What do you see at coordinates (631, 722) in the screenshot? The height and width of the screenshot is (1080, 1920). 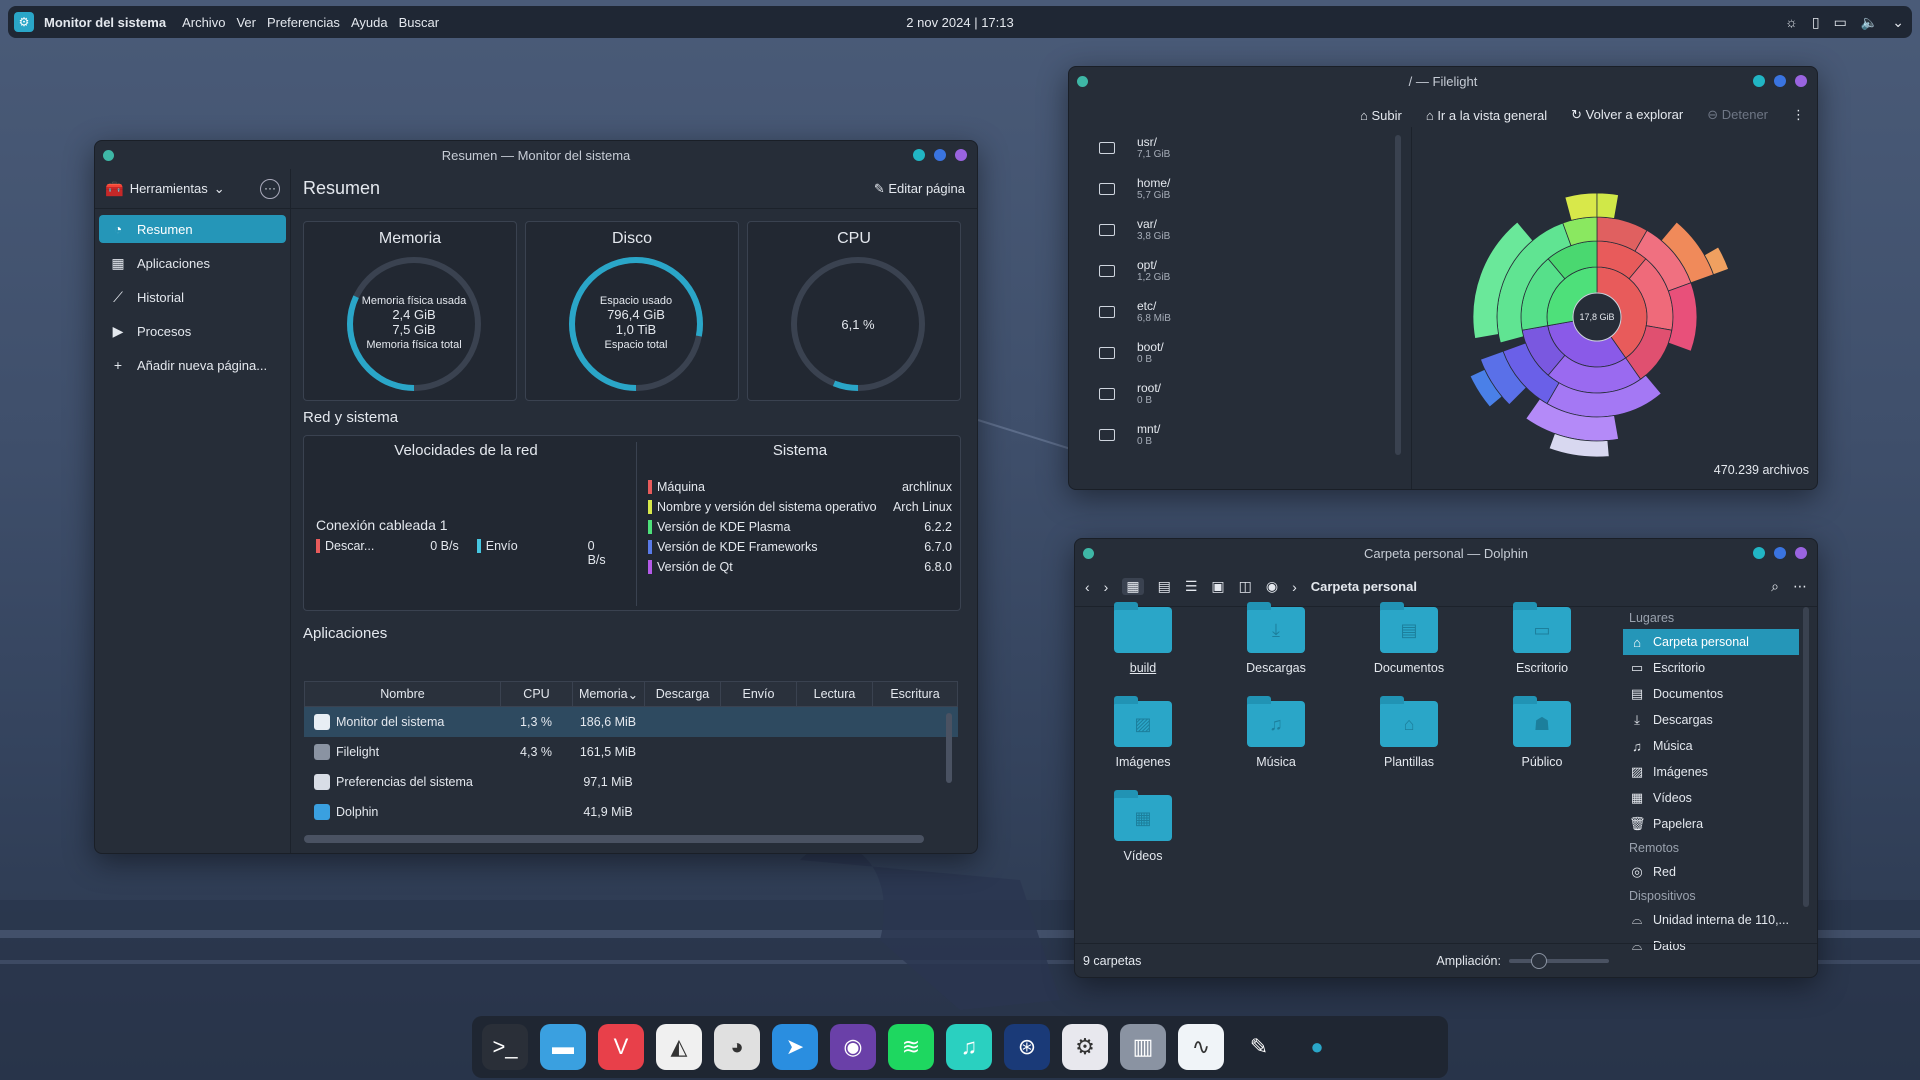 I see `table-row: Monitor del sistema 1,3 % 186,6 MiB` at bounding box center [631, 722].